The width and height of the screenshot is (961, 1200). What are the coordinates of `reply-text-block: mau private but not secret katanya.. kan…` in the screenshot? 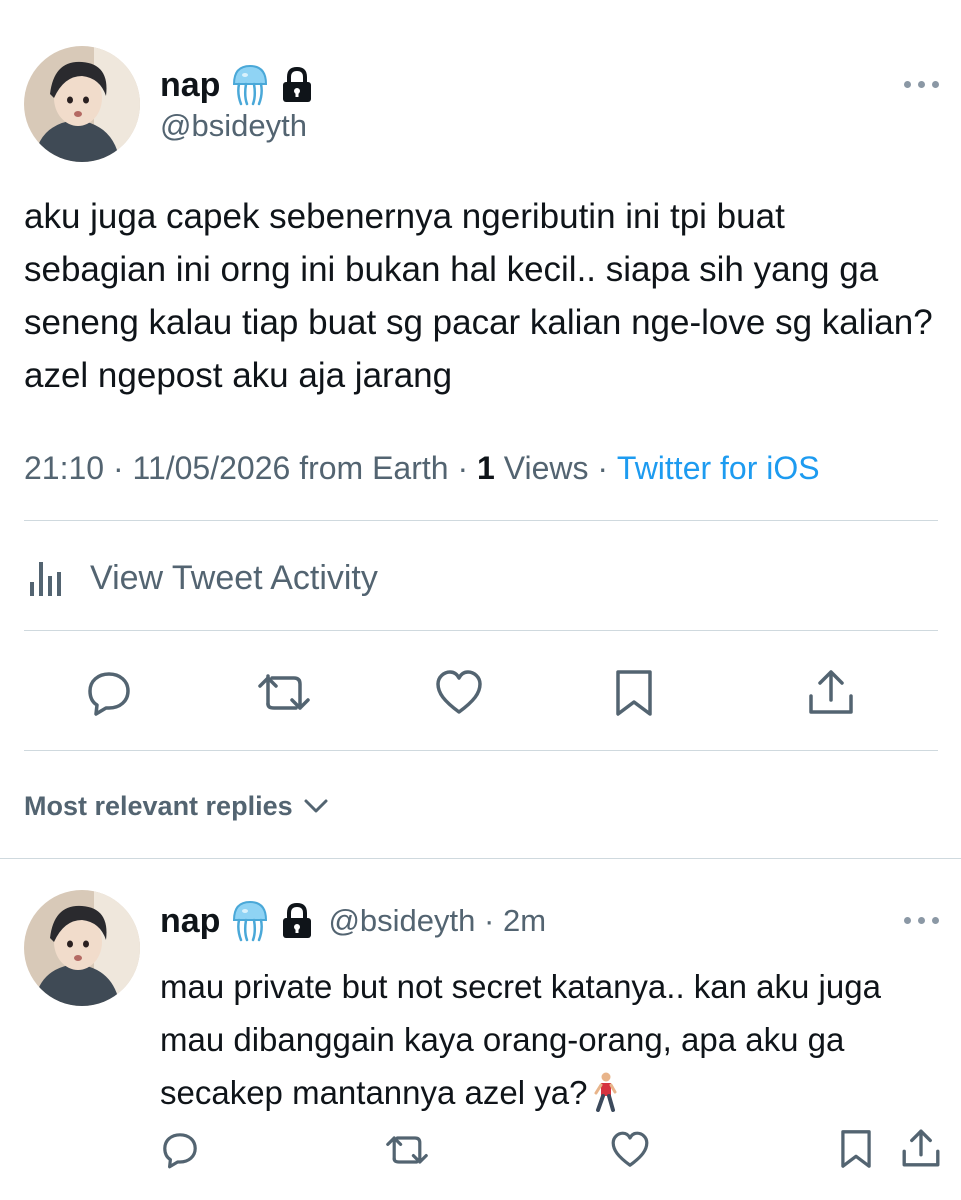 It's located at (548, 1039).